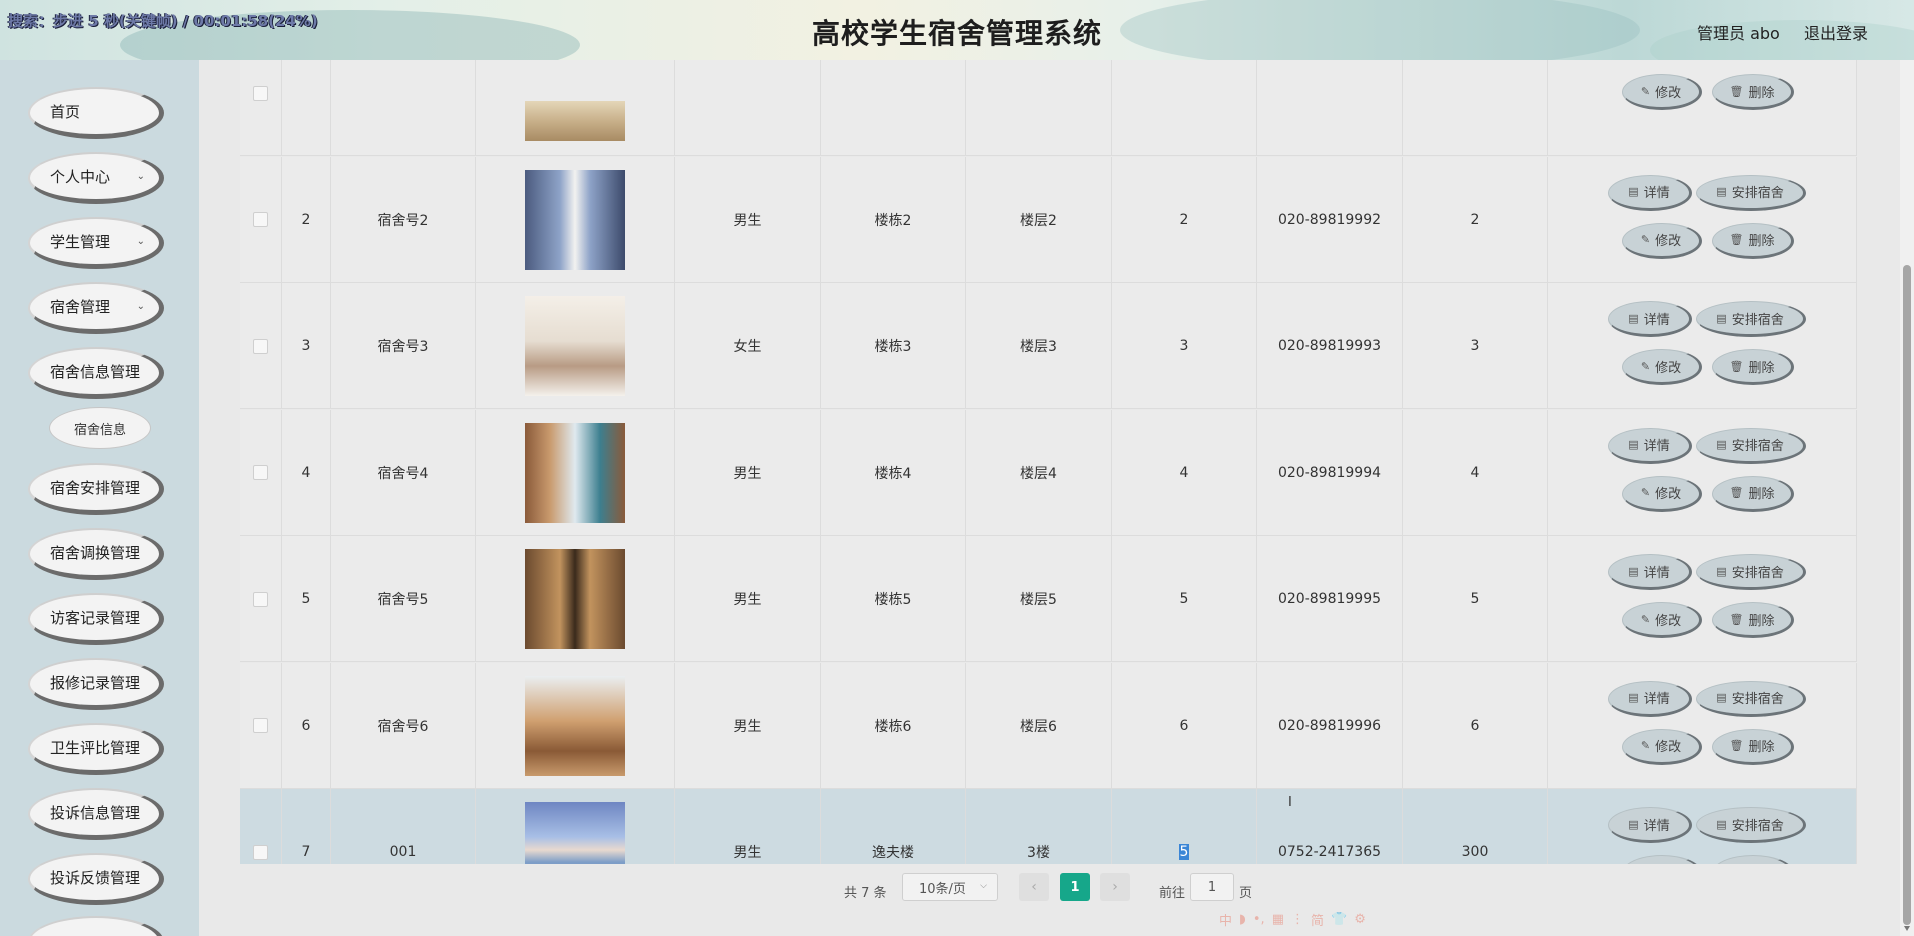 The width and height of the screenshot is (1914, 936). I want to click on table-cell-building: 楼栋6, so click(893, 725).